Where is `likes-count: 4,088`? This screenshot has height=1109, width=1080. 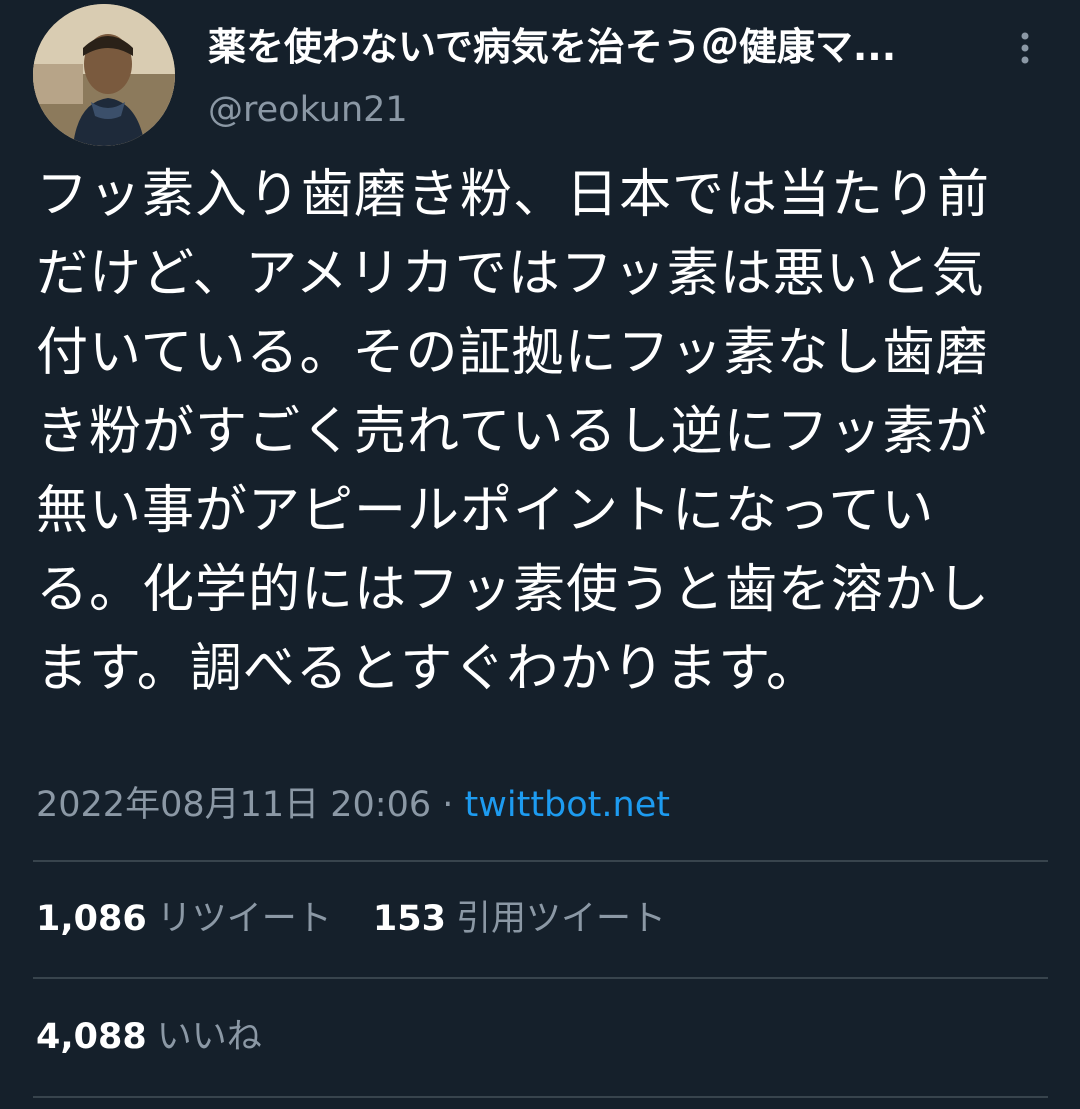
likes-count: 4,088 is located at coordinates (91, 1037).